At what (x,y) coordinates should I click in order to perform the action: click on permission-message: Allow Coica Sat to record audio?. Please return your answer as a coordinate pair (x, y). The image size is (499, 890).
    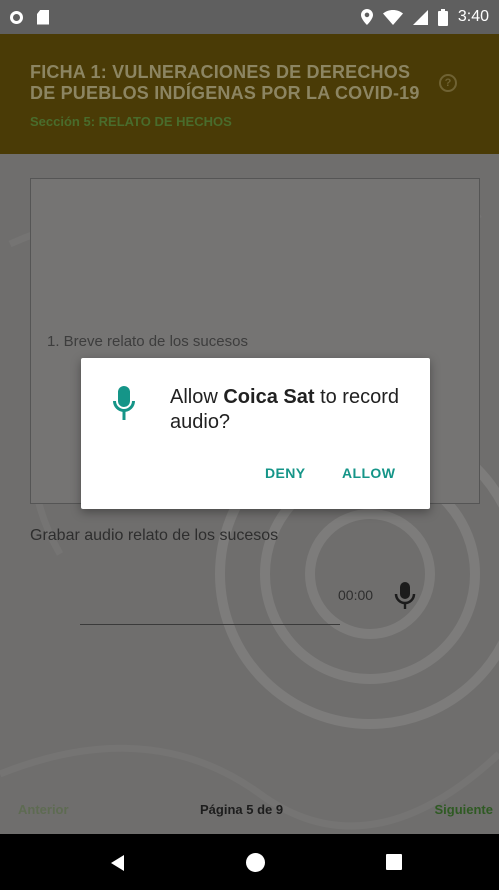
    Looking at the image, I should click on (290, 410).